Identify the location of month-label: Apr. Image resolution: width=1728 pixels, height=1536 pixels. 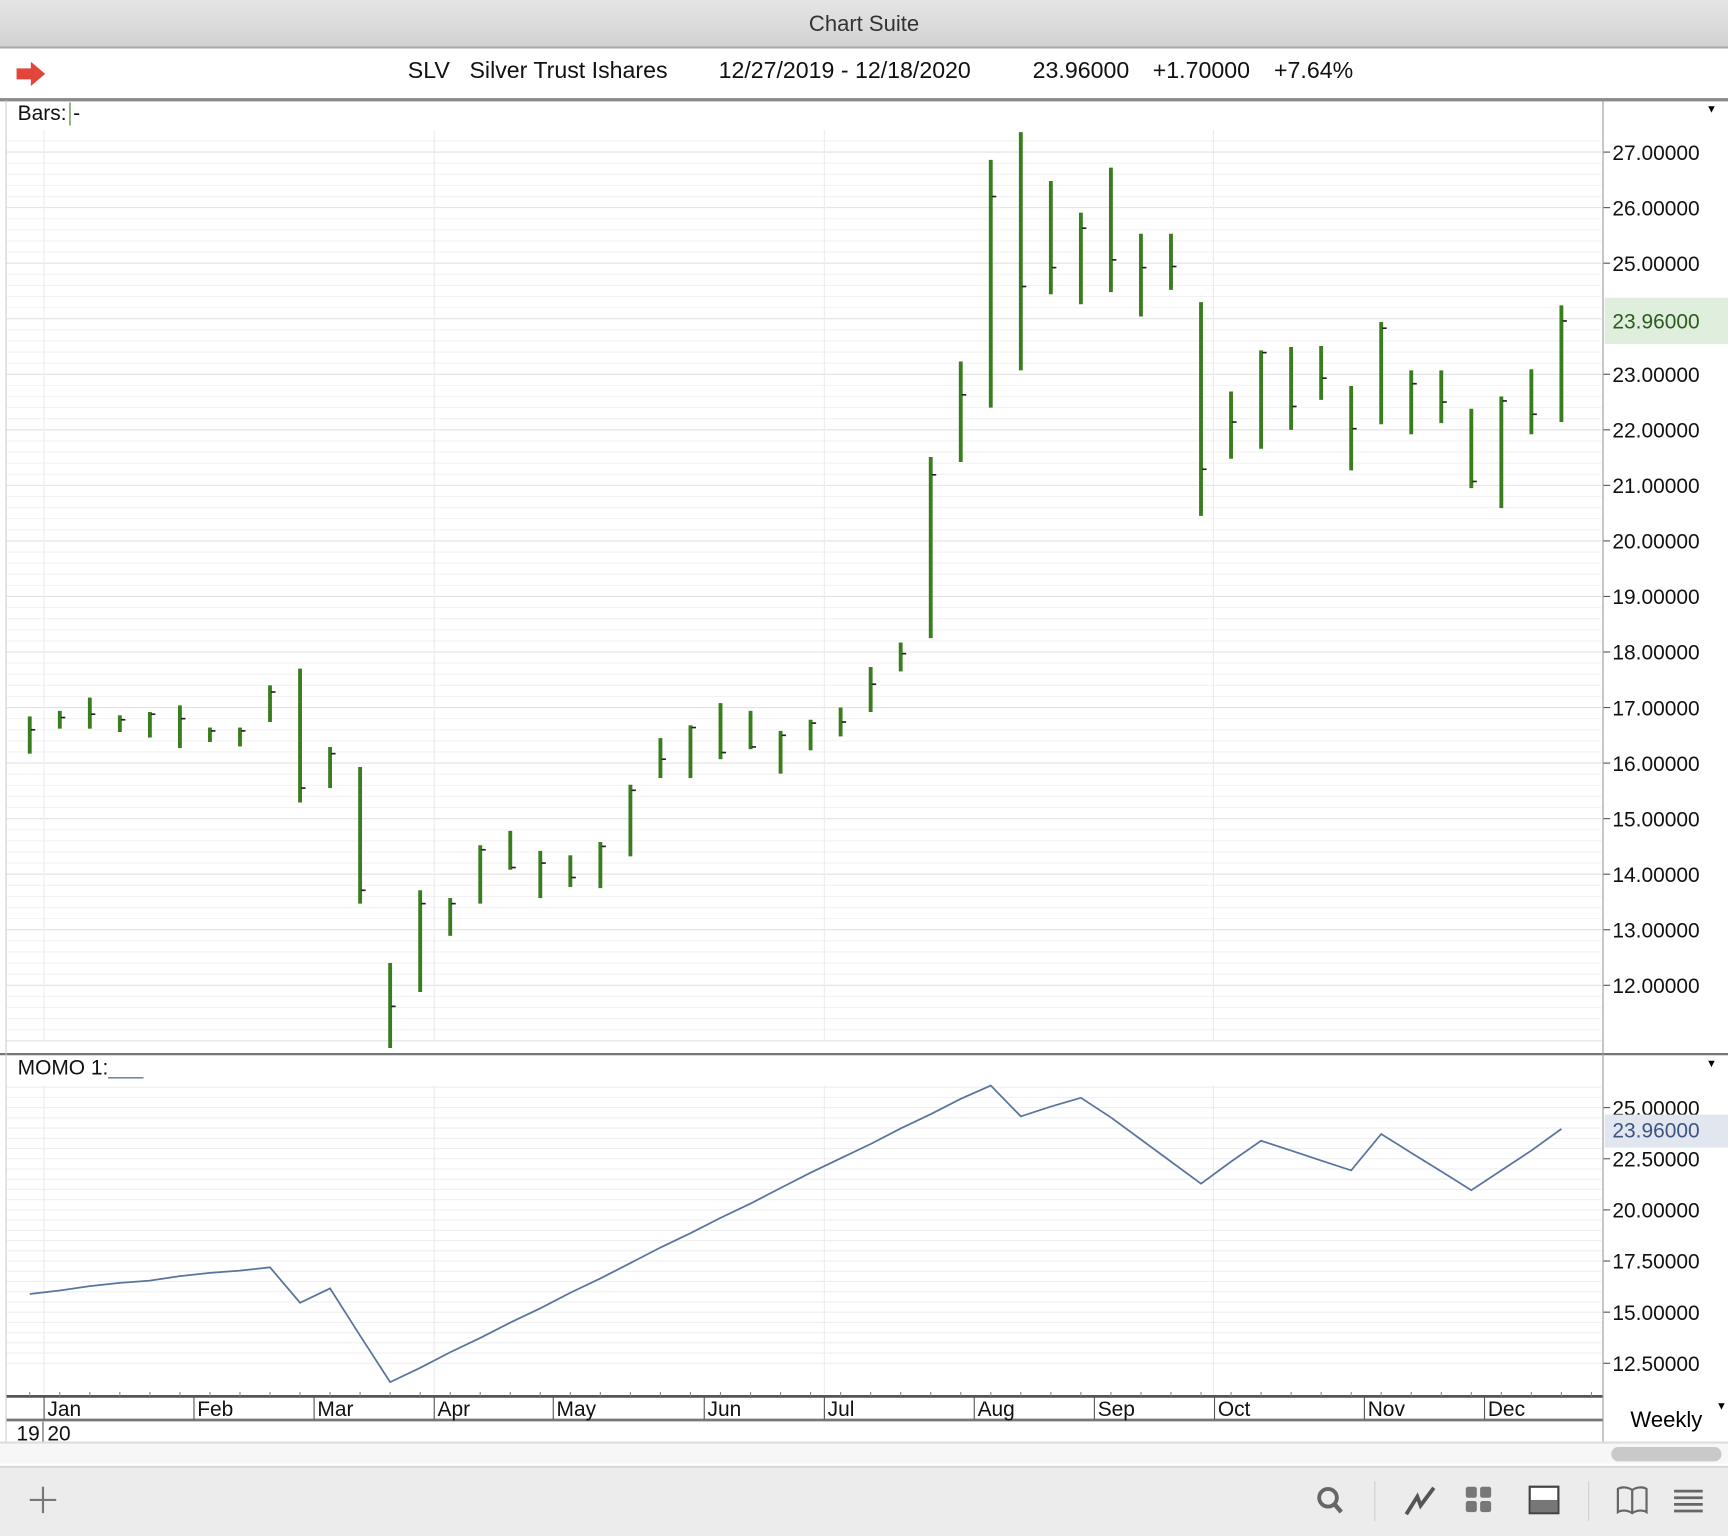
(454, 1409).